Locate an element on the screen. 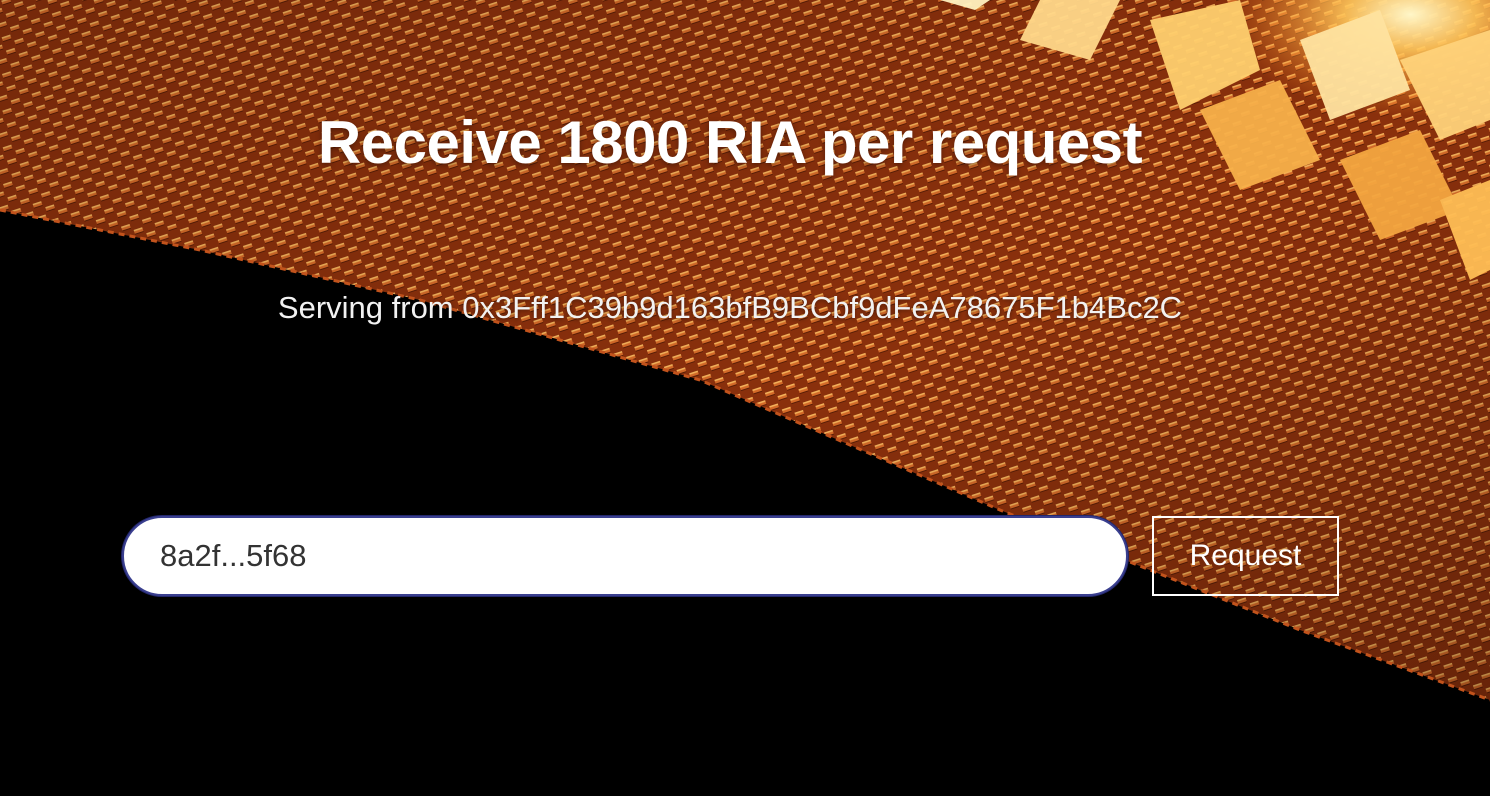  request-button: Request is located at coordinates (1245, 556).